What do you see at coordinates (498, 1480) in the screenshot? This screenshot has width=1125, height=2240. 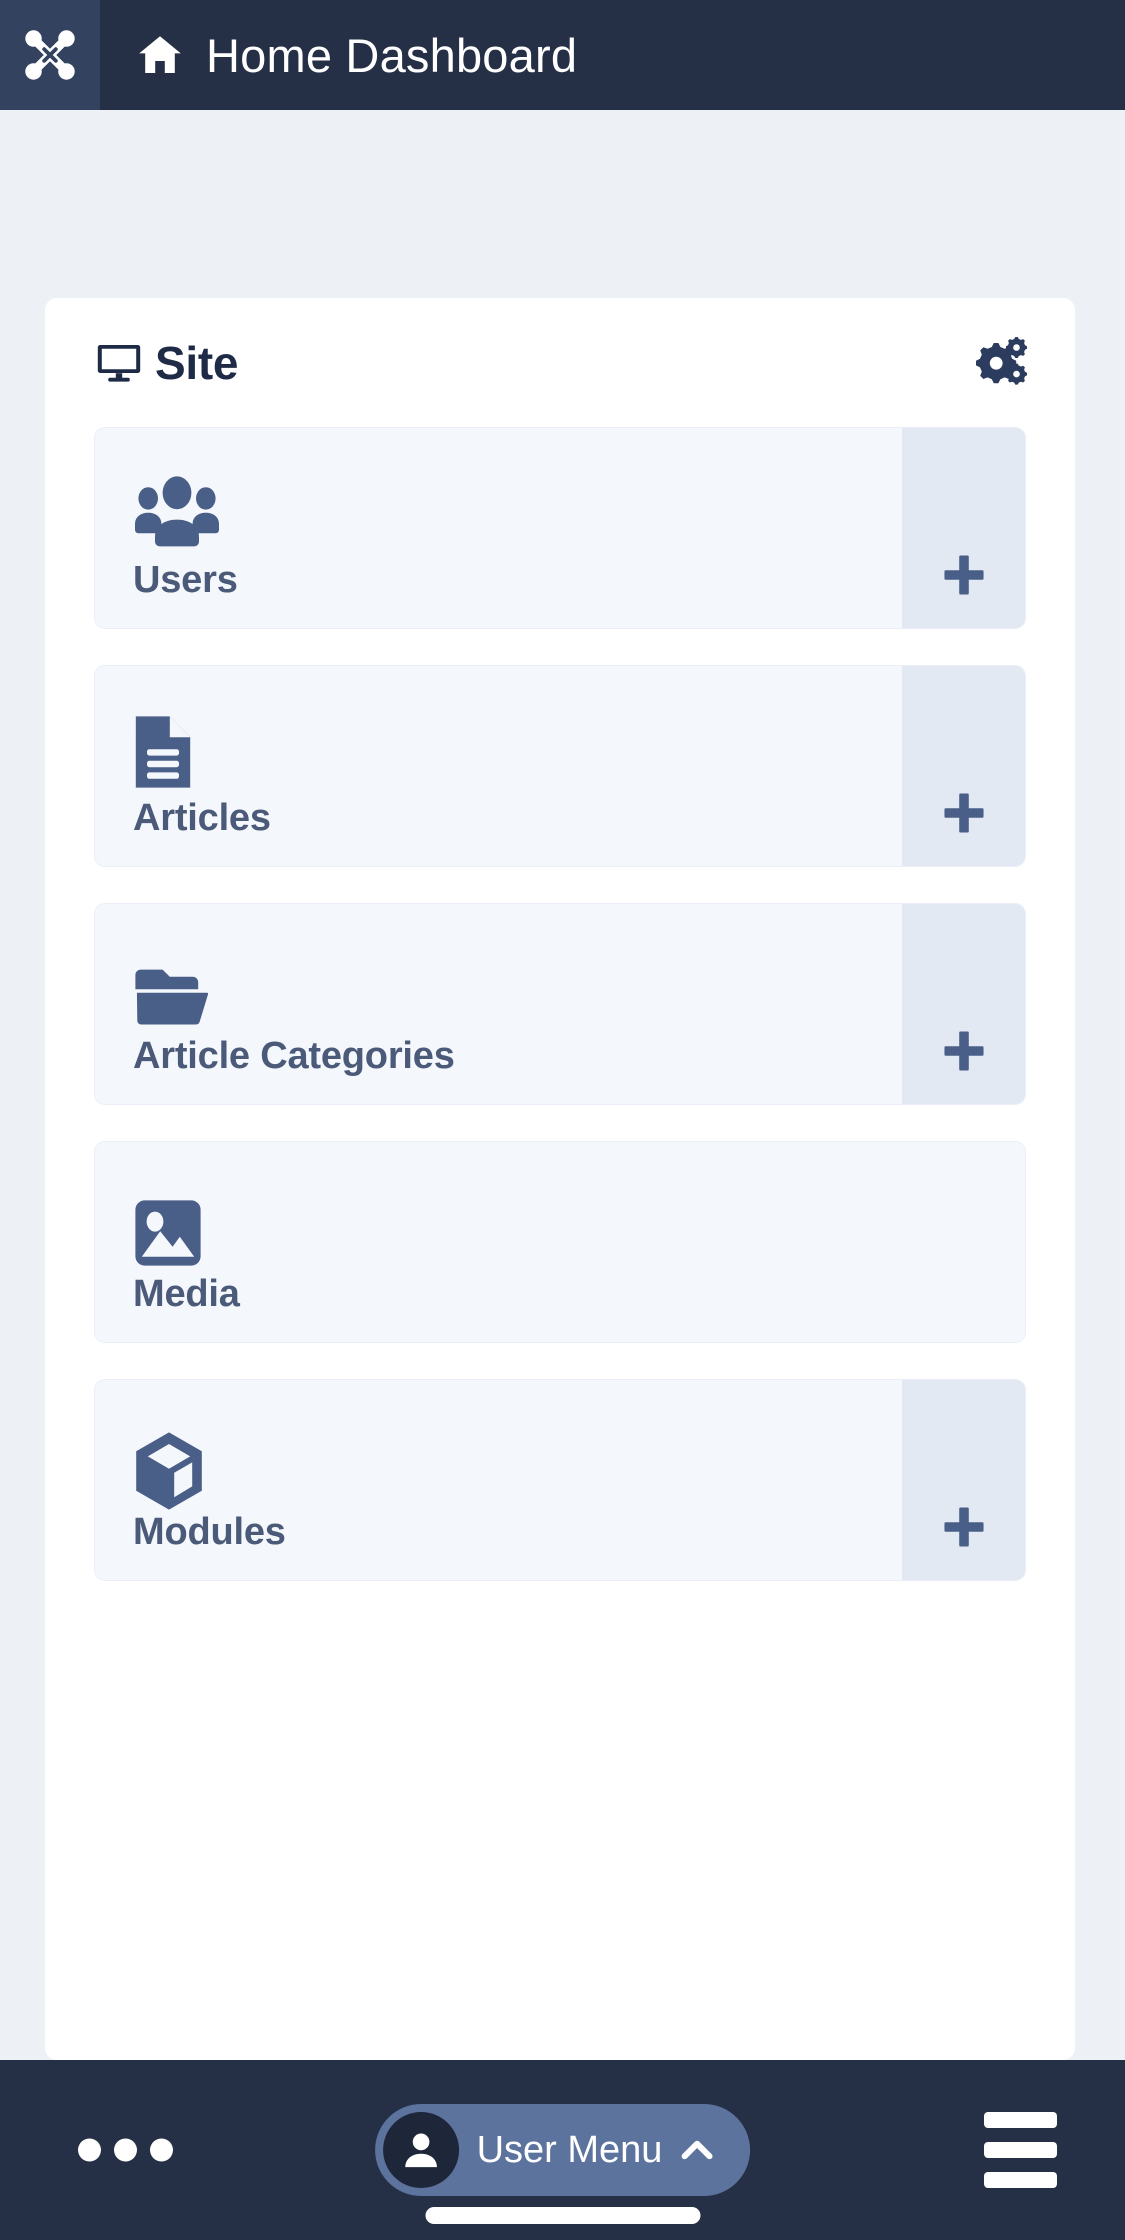 I see `quick-link-modules: Modules` at bounding box center [498, 1480].